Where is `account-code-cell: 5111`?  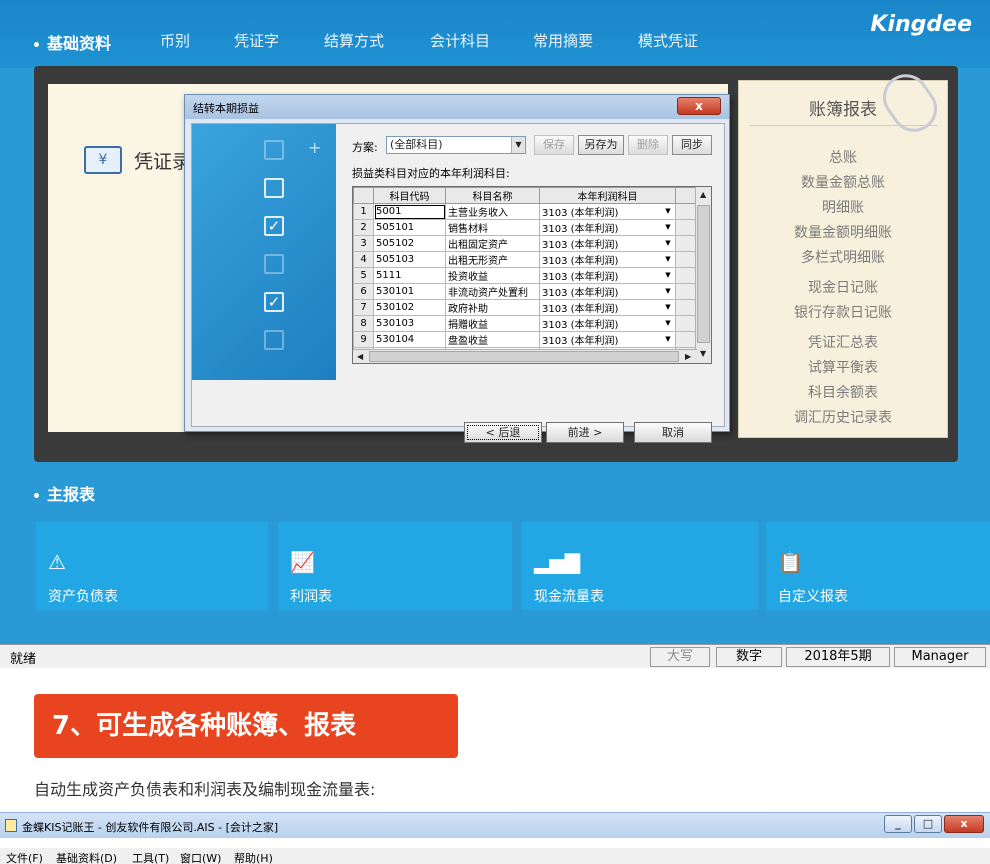
account-code-cell: 5111 is located at coordinates (409, 275).